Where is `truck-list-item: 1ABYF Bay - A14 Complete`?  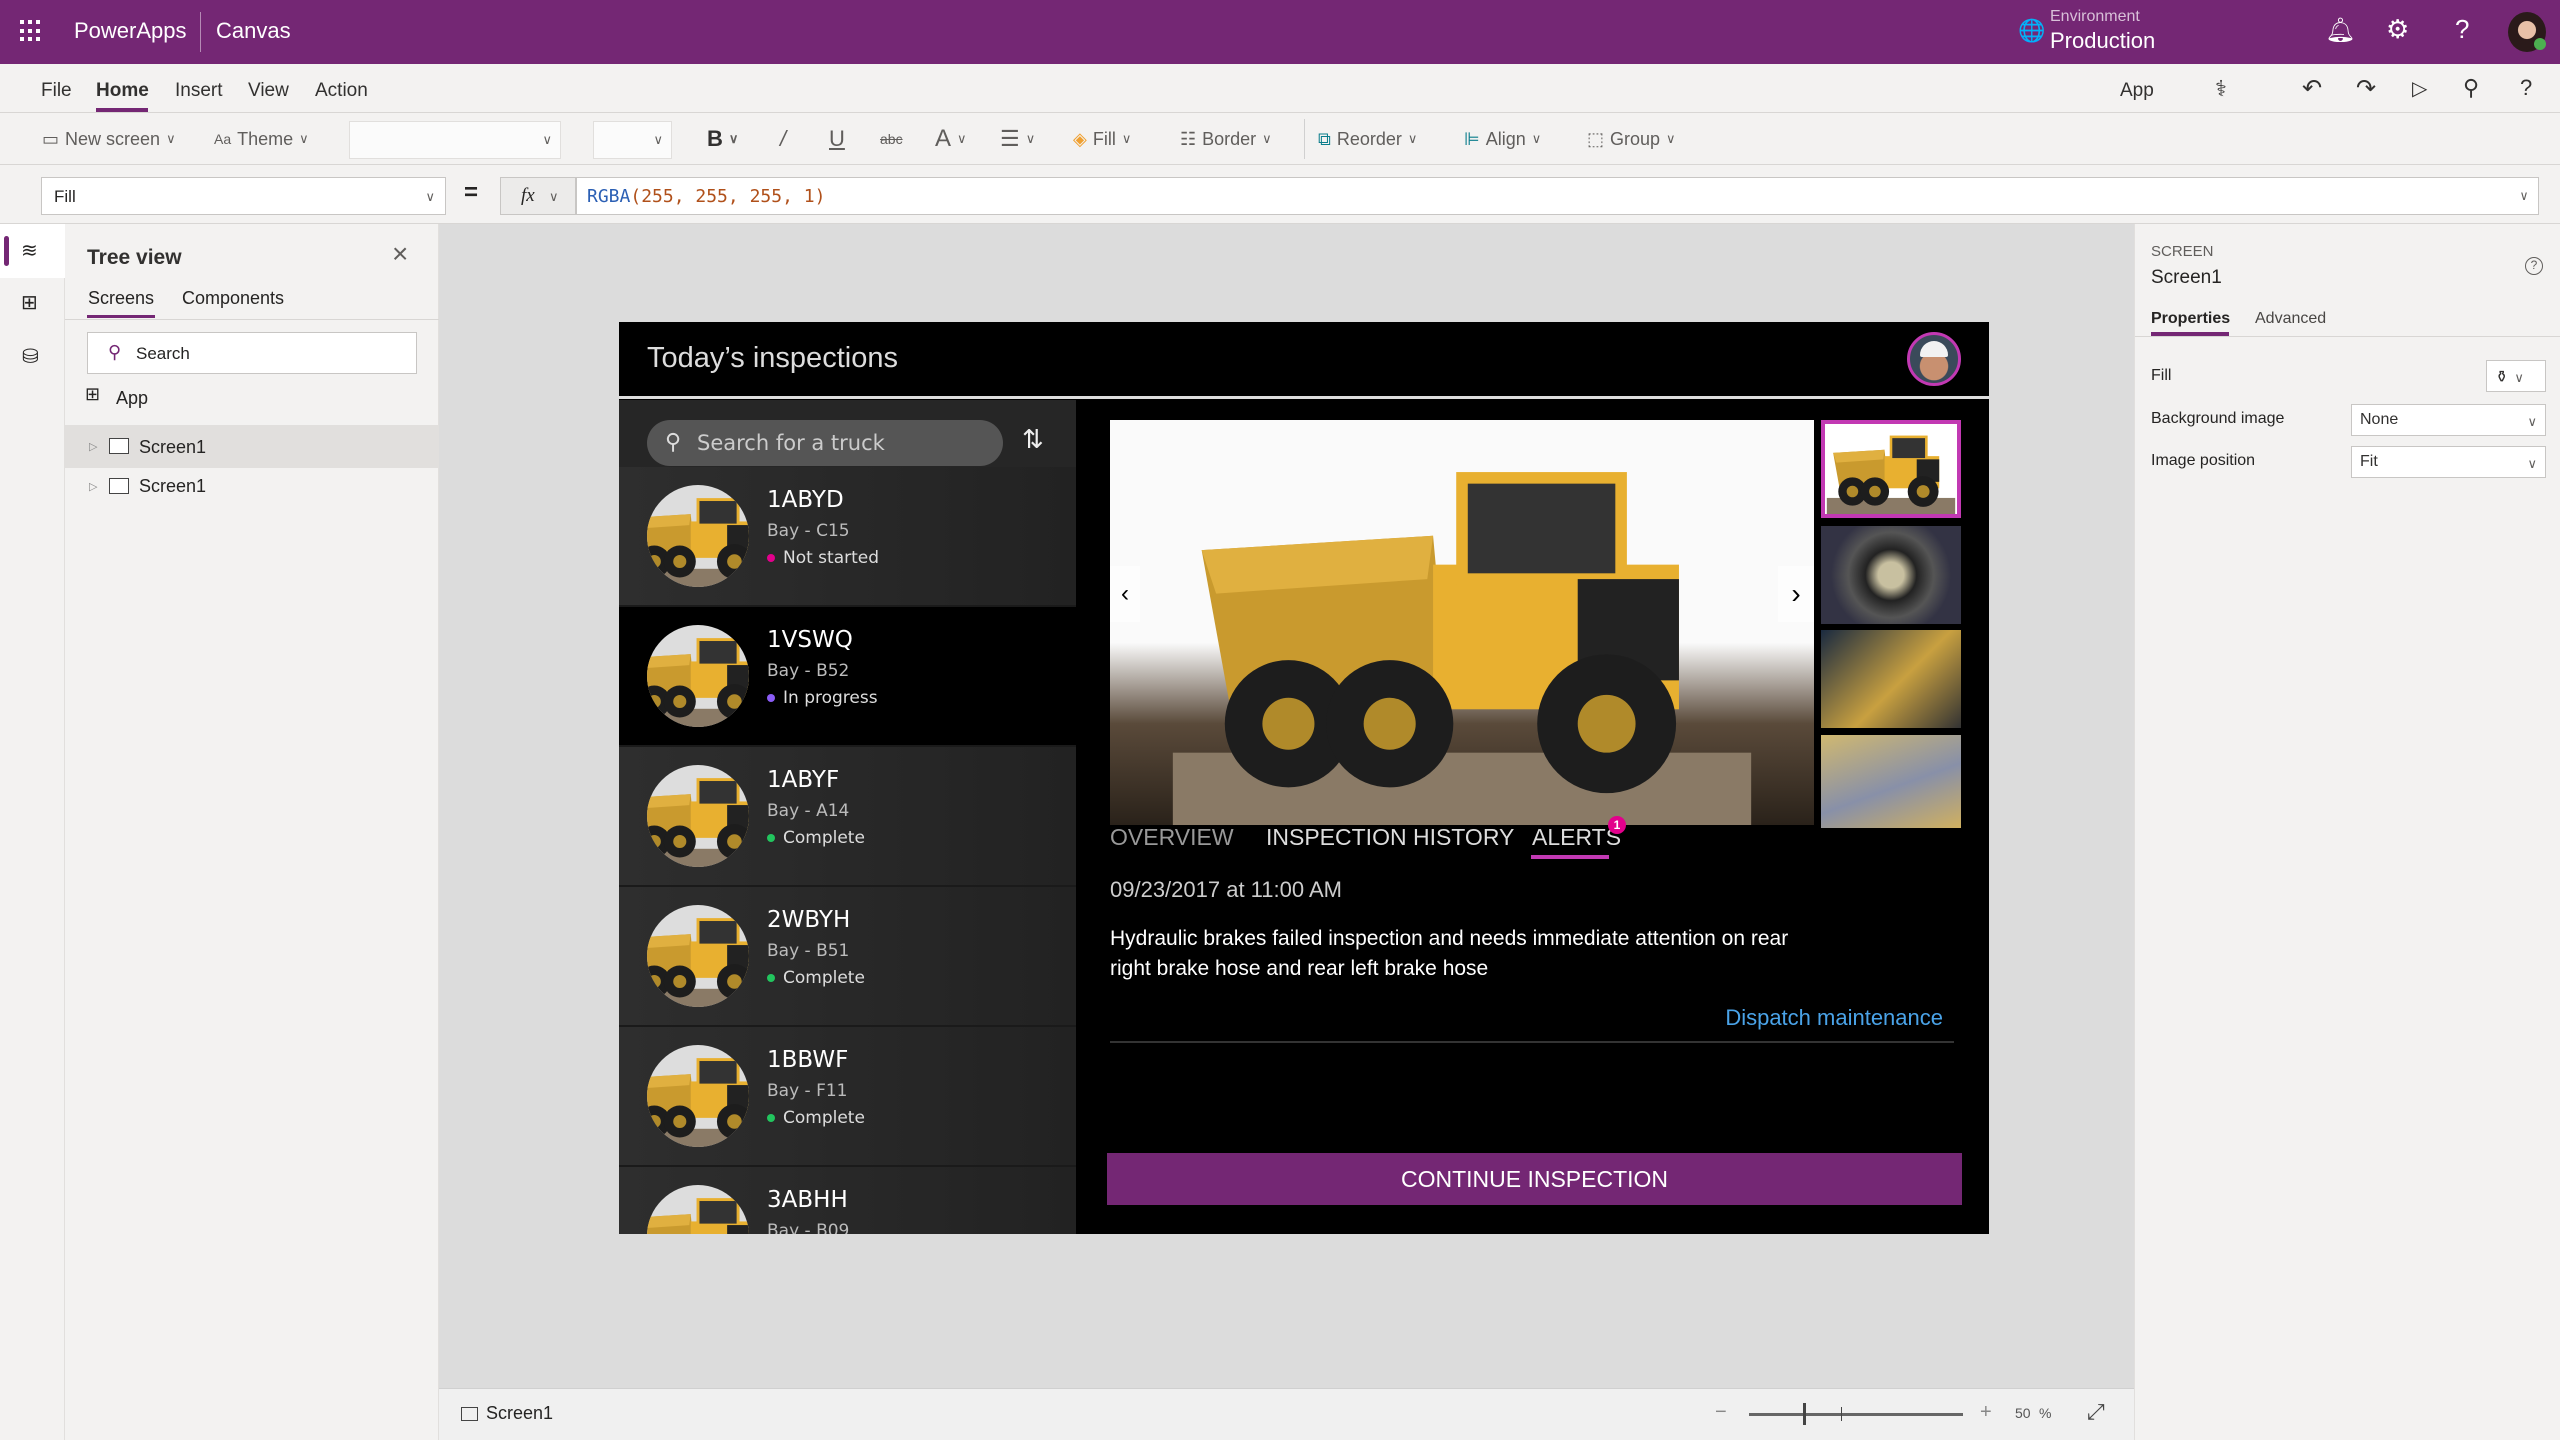
truck-list-item: 1ABYF Bay - A14 Complete is located at coordinates (847, 817).